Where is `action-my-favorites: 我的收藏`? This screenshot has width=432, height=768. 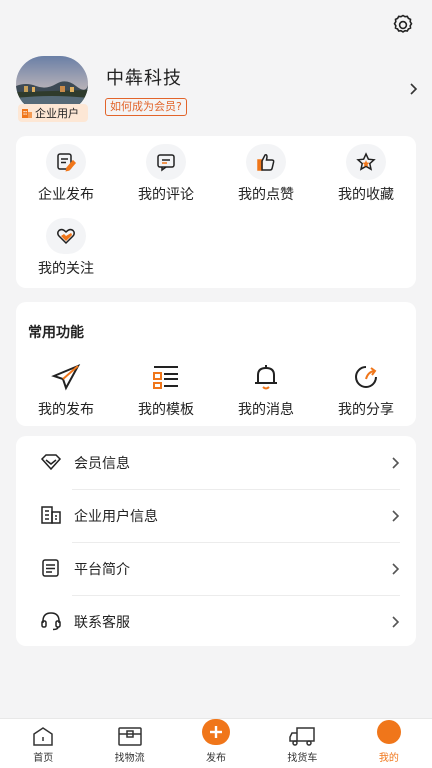 action-my-favorites: 我的收藏 is located at coordinates (366, 181).